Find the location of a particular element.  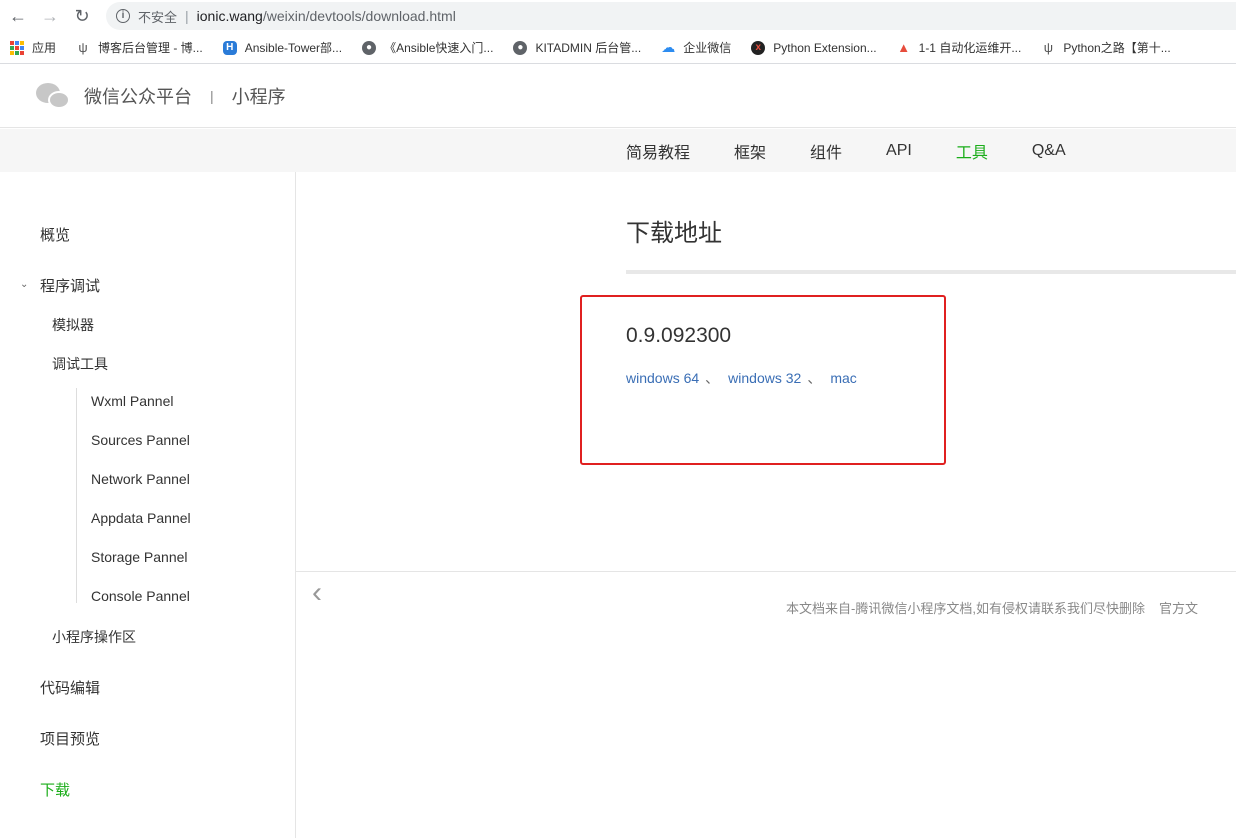

forward-arrow-icon: → is located at coordinates (50, 16).